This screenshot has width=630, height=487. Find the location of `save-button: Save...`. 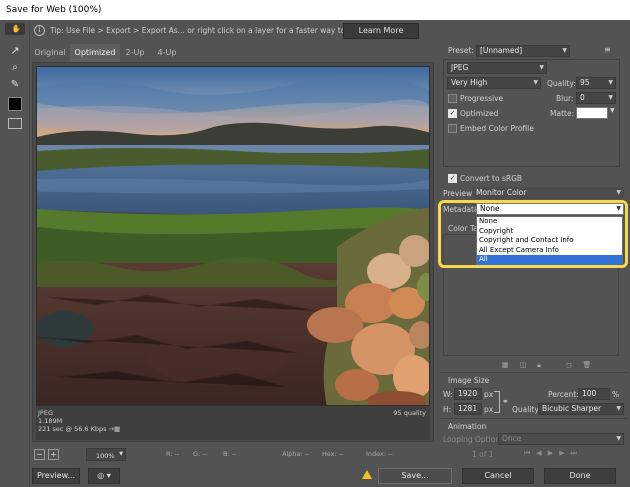

save-button: Save... is located at coordinates (415, 476).